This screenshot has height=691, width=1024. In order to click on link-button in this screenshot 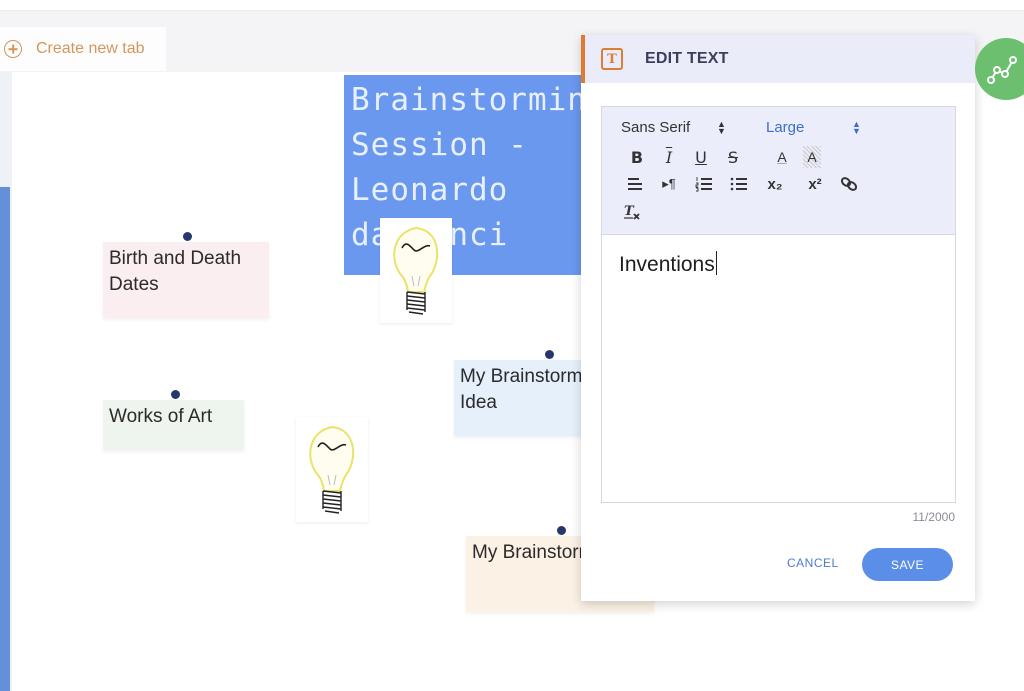, I will do `click(849, 184)`.